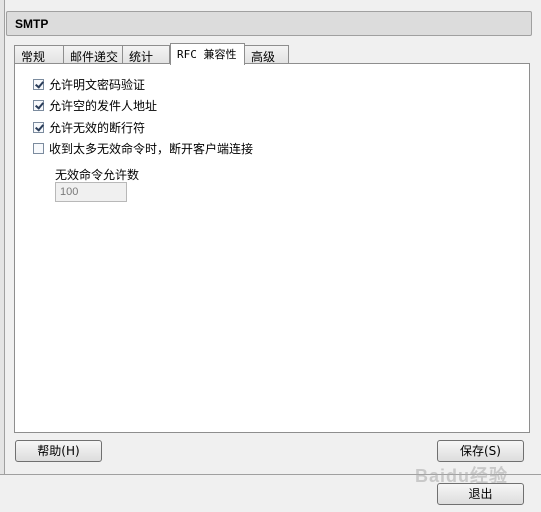 Image resolution: width=541 pixels, height=512 pixels. I want to click on option-allow-plaintext-auth: 允许明文密码验证, so click(89, 84).